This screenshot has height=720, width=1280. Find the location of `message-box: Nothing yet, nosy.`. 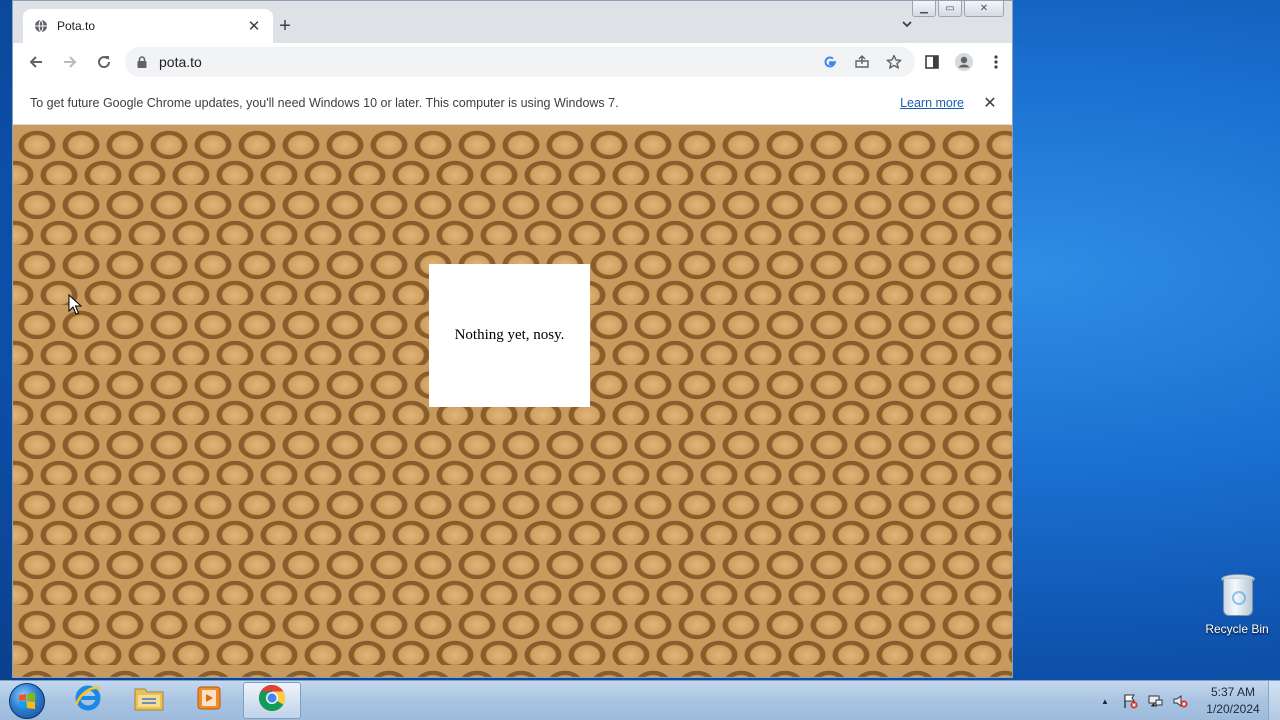

message-box: Nothing yet, nosy. is located at coordinates (509, 335).